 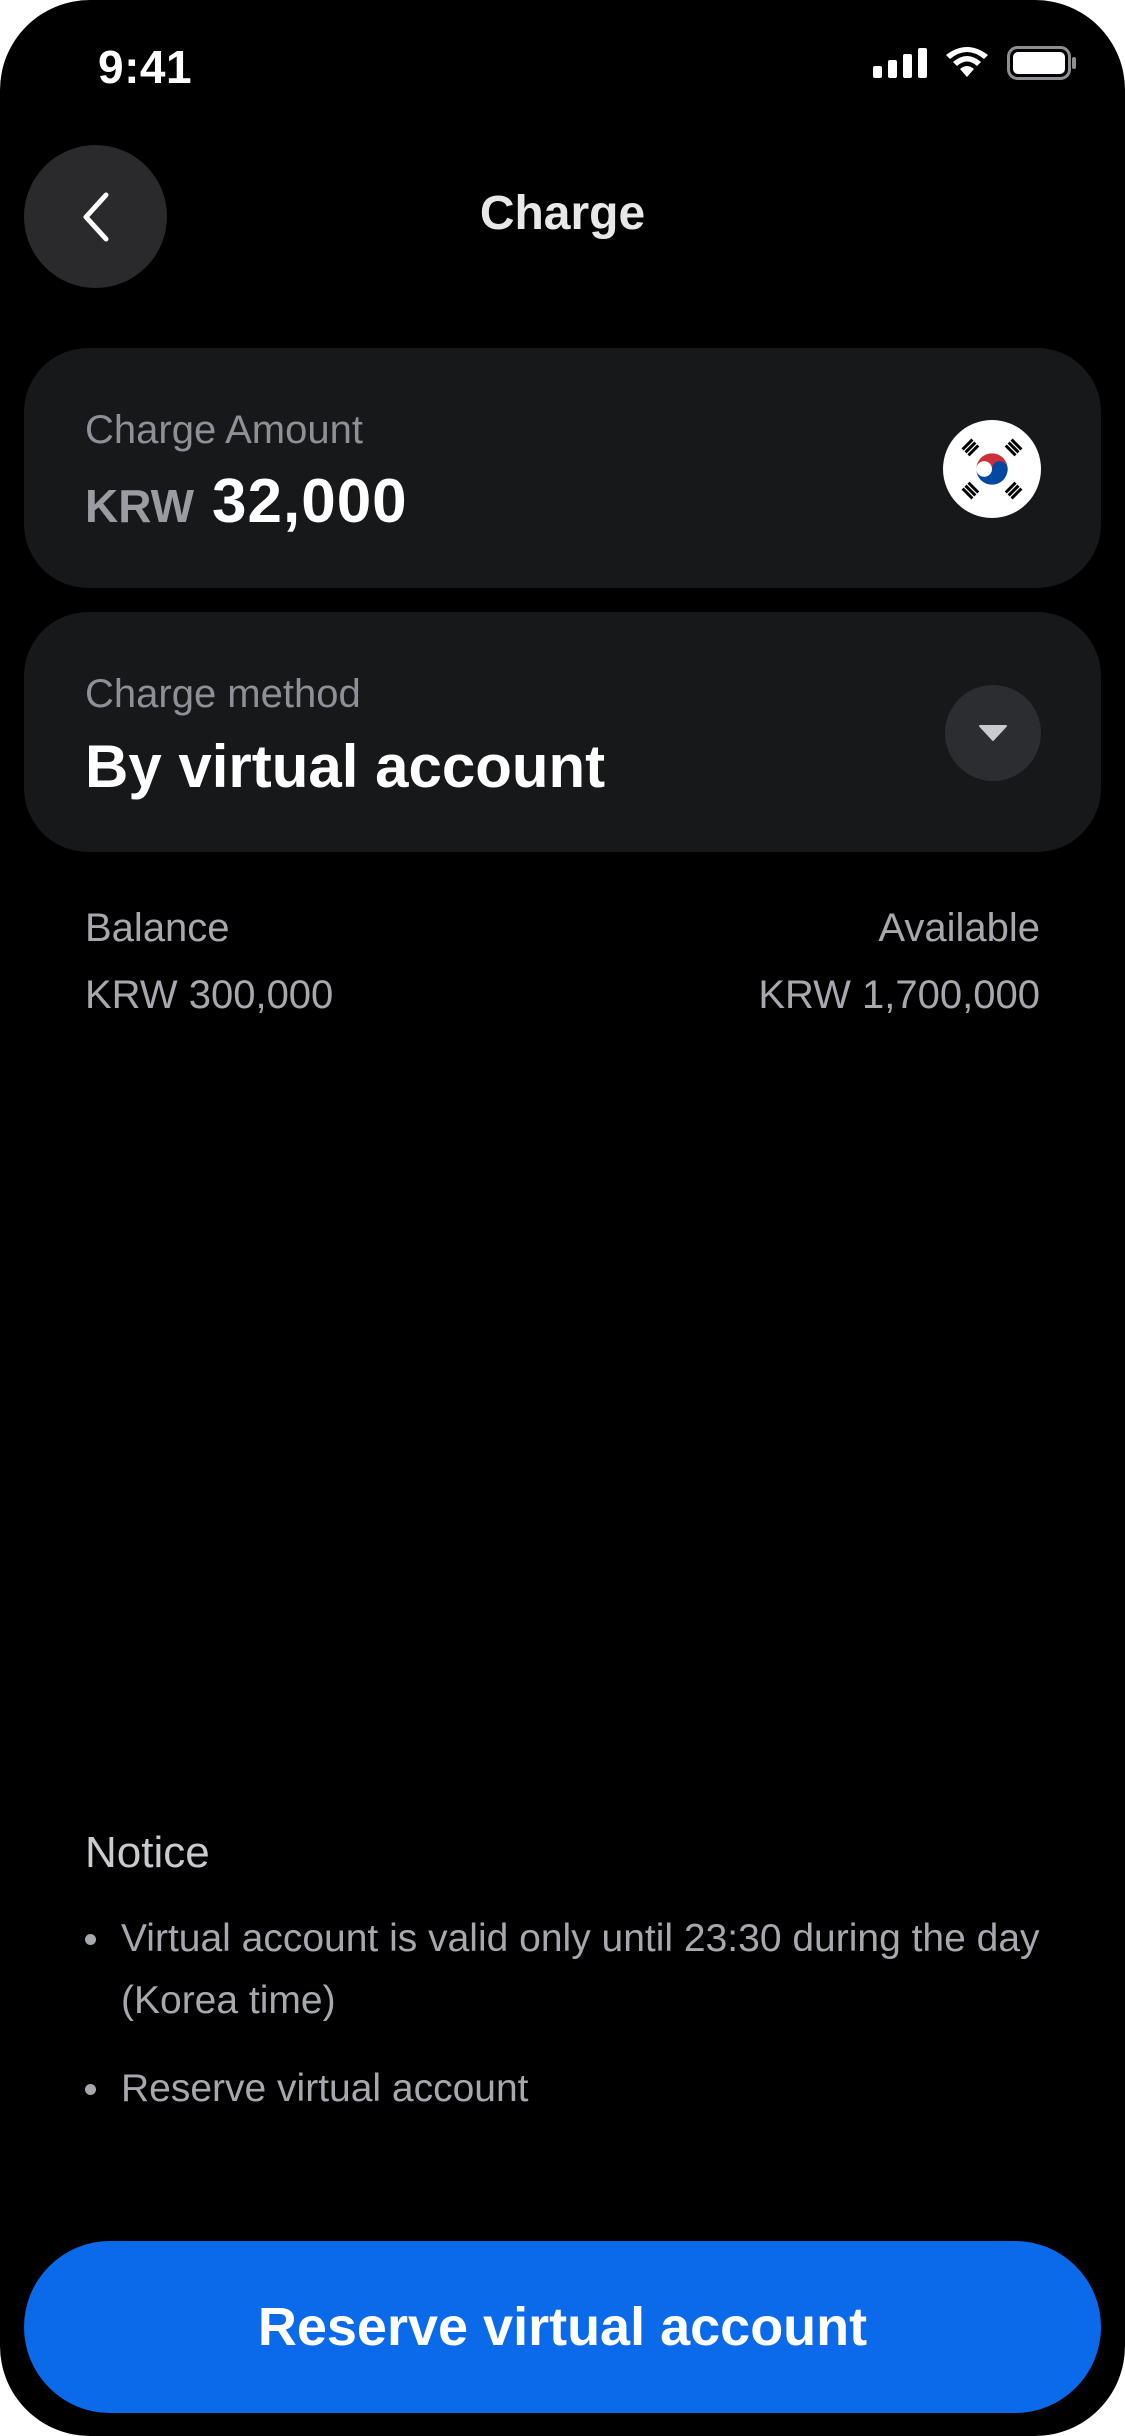 I want to click on caret-down-icon, so click(x=993, y=733).